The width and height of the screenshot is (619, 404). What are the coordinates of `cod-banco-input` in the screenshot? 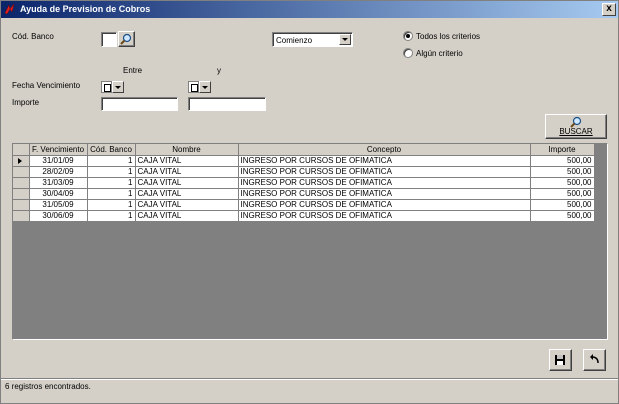 It's located at (109, 39).